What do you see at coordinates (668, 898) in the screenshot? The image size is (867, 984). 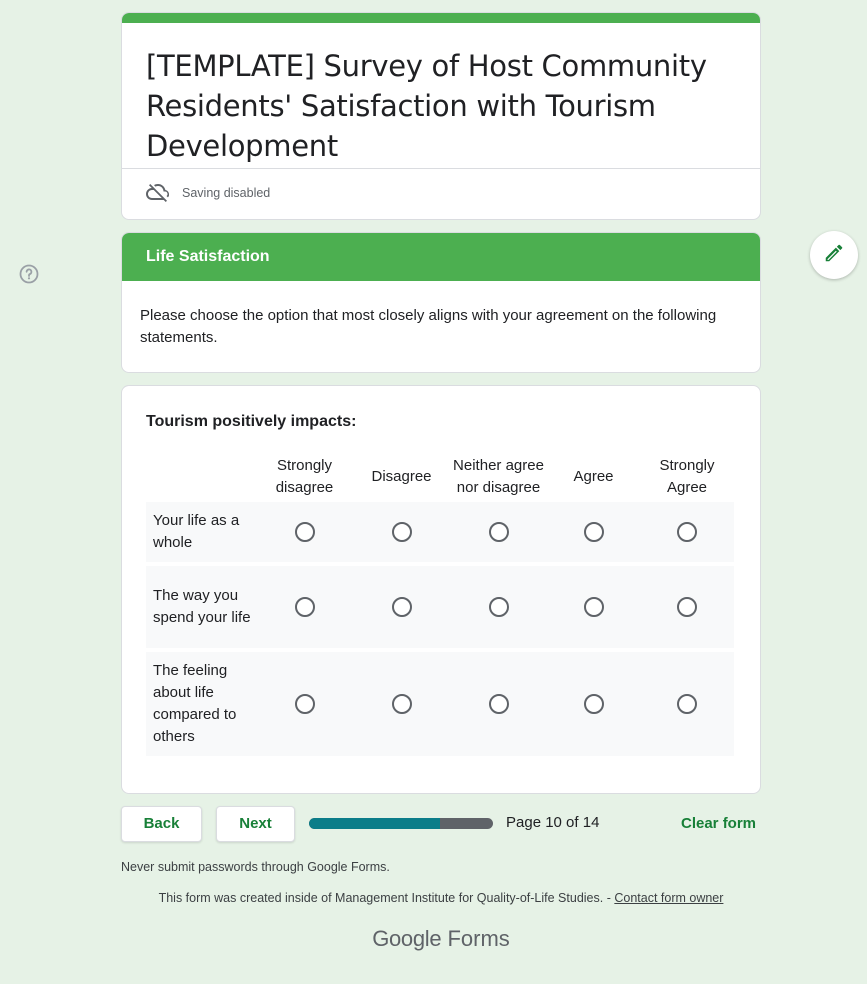 I see `contact-owner-link: Contact form owner` at bounding box center [668, 898].